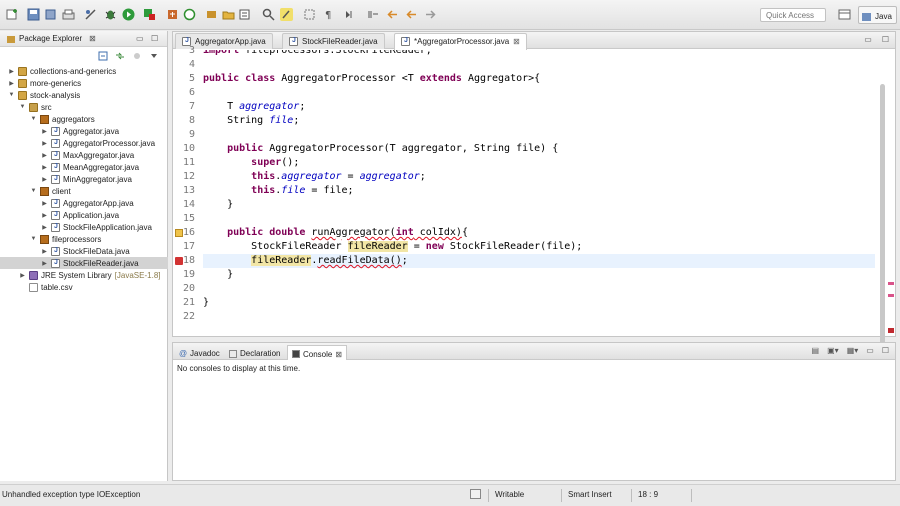  I want to click on display-console-icon: ▣▾, so click(833, 350).